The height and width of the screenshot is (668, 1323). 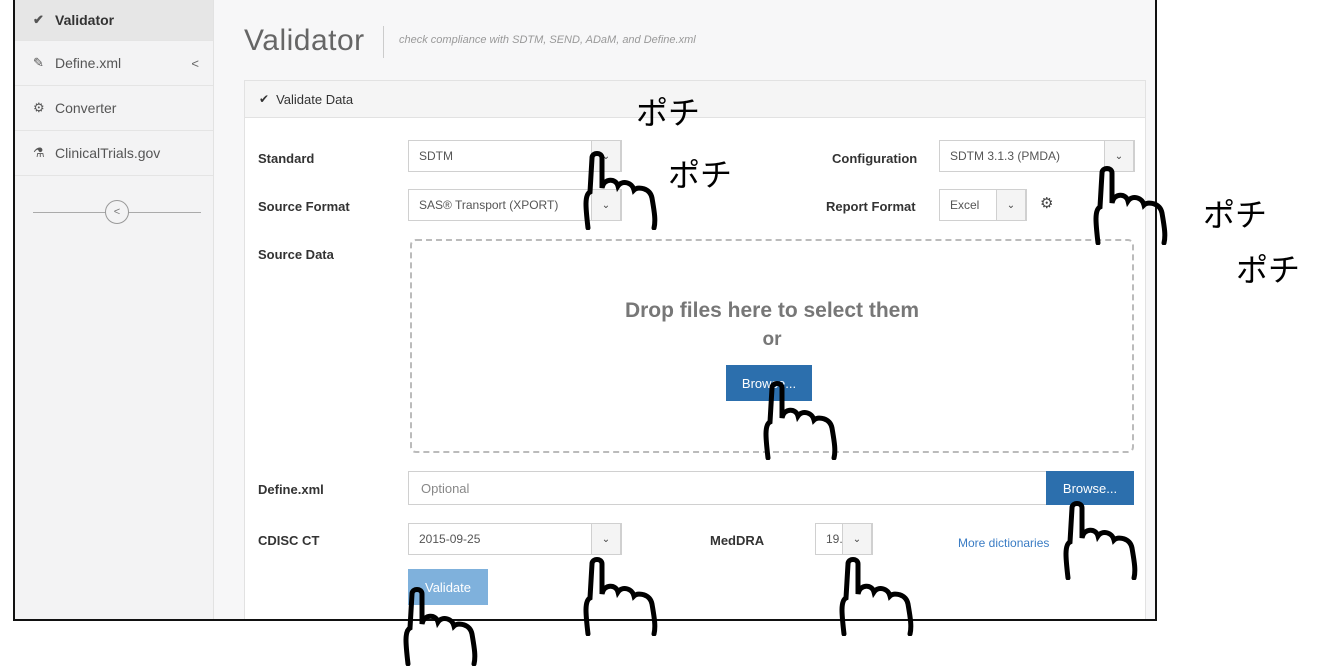 I want to click on sidebar-item-label: Validator, so click(x=85, y=20).